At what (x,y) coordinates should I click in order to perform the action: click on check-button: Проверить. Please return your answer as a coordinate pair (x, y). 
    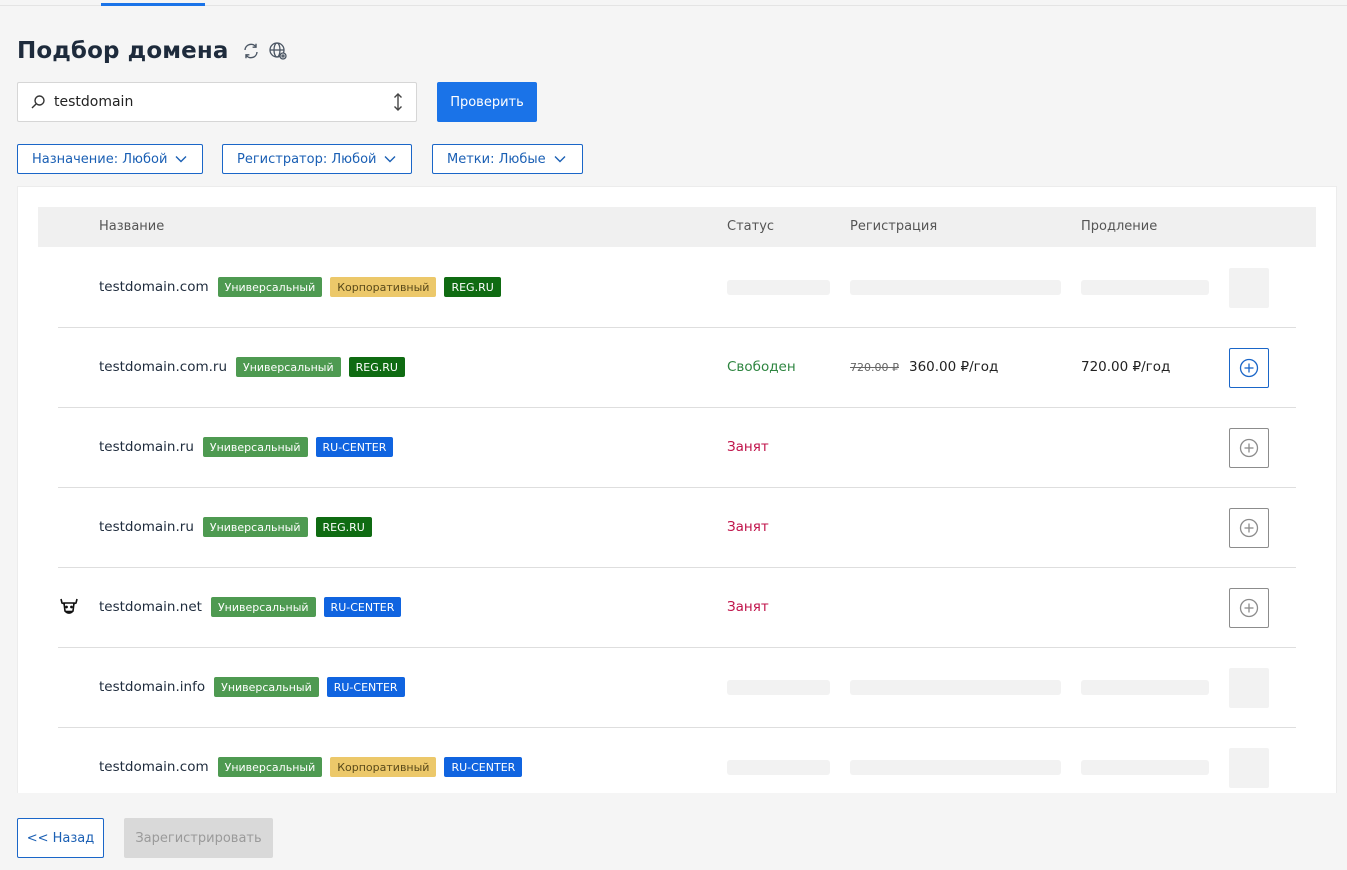
    Looking at the image, I should click on (487, 102).